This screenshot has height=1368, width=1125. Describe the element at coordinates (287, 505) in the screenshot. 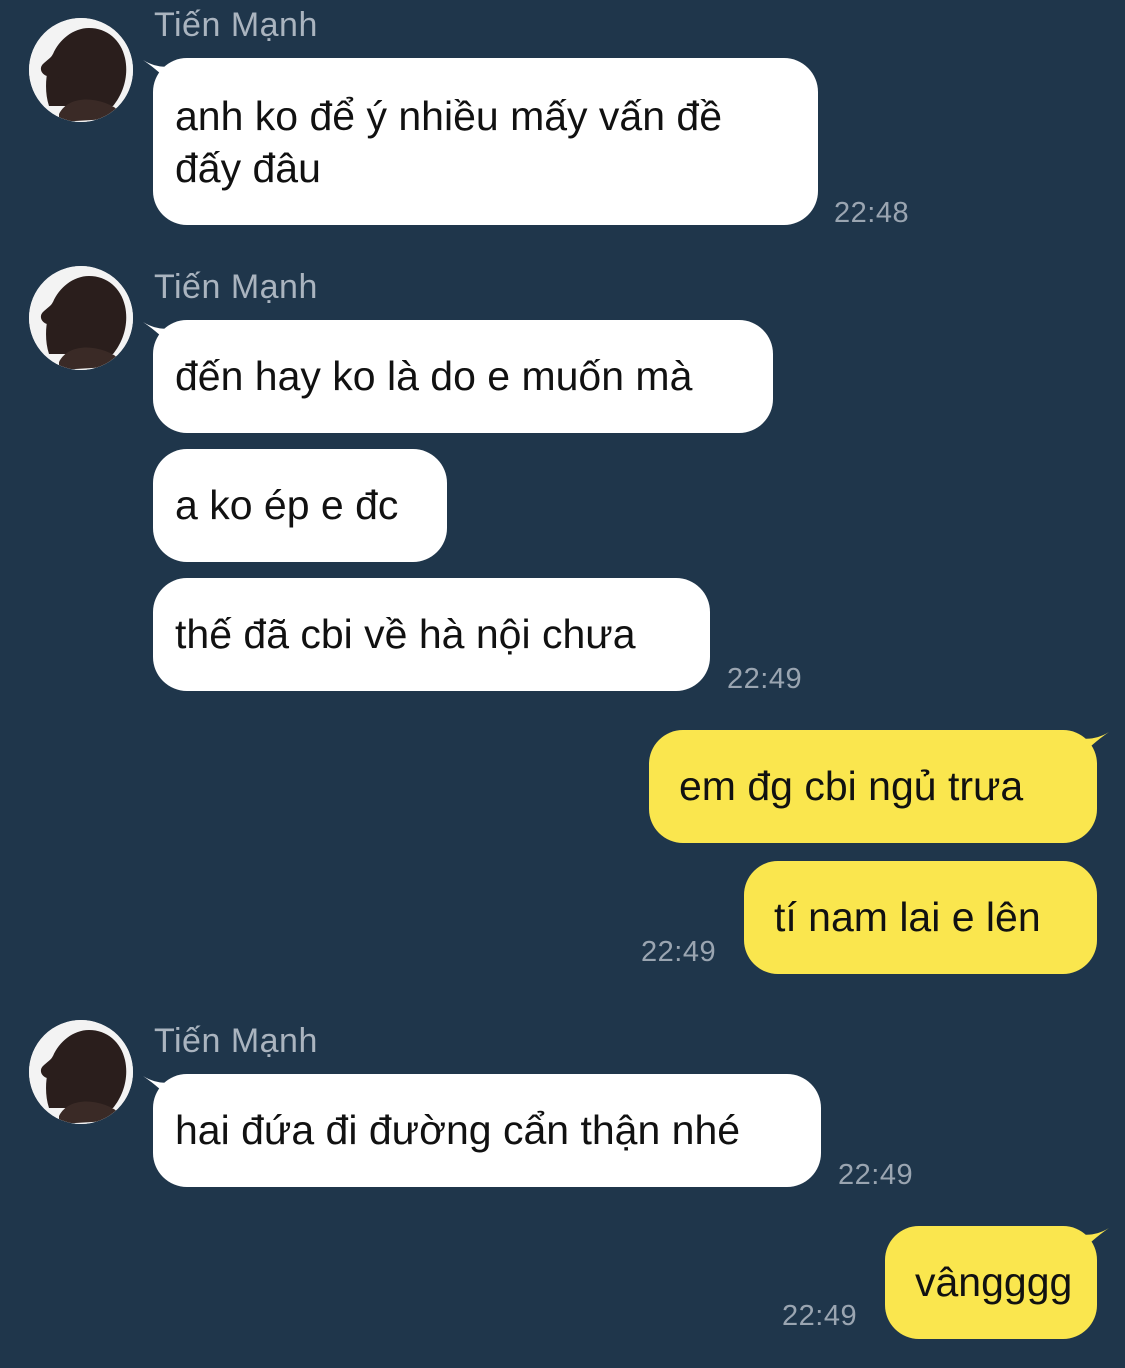

I see `message-text: a ko ép e đc` at that location.